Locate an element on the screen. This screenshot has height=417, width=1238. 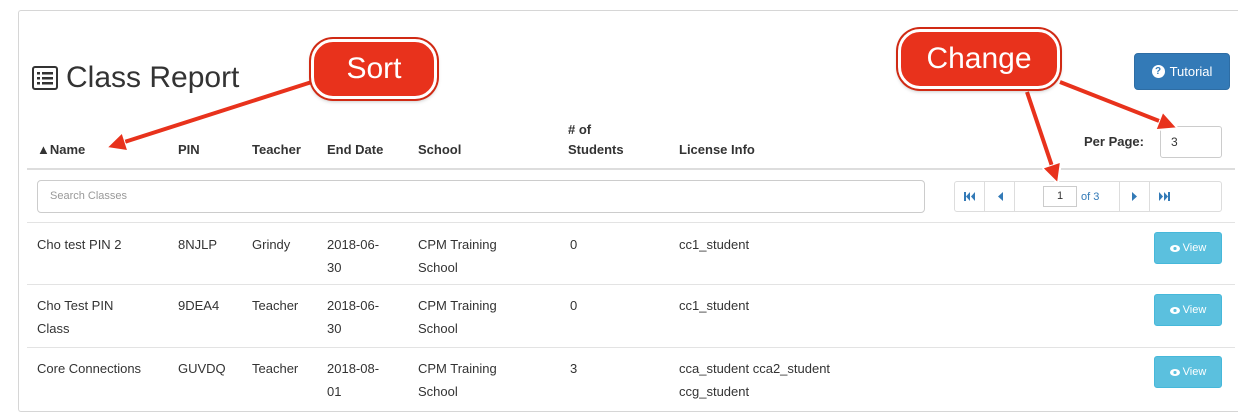
change-arrow-pagination is located at coordinates (1039, 134).